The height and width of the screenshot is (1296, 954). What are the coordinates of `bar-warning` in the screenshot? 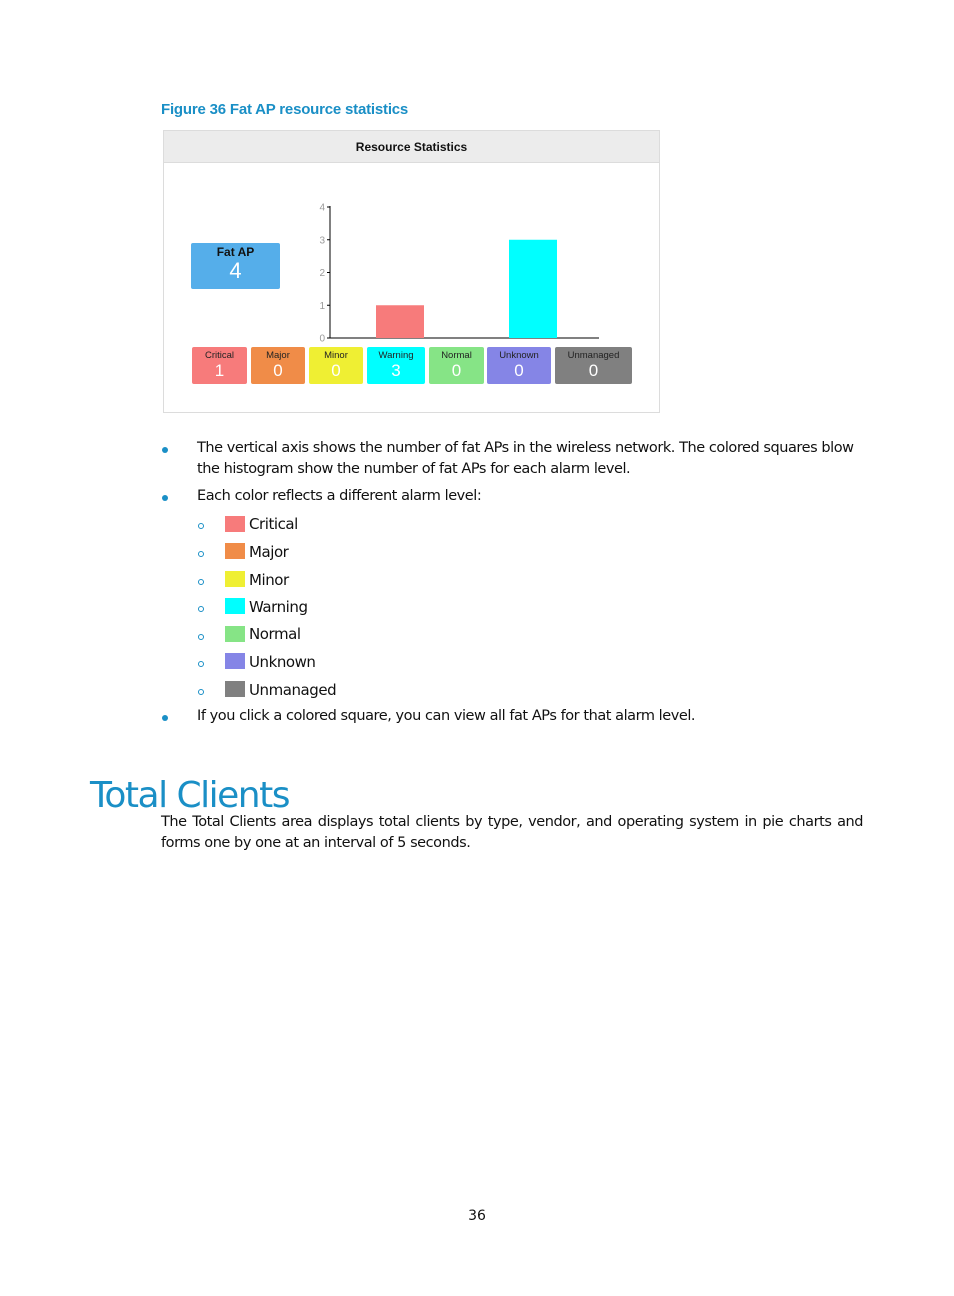 It's located at (533, 288).